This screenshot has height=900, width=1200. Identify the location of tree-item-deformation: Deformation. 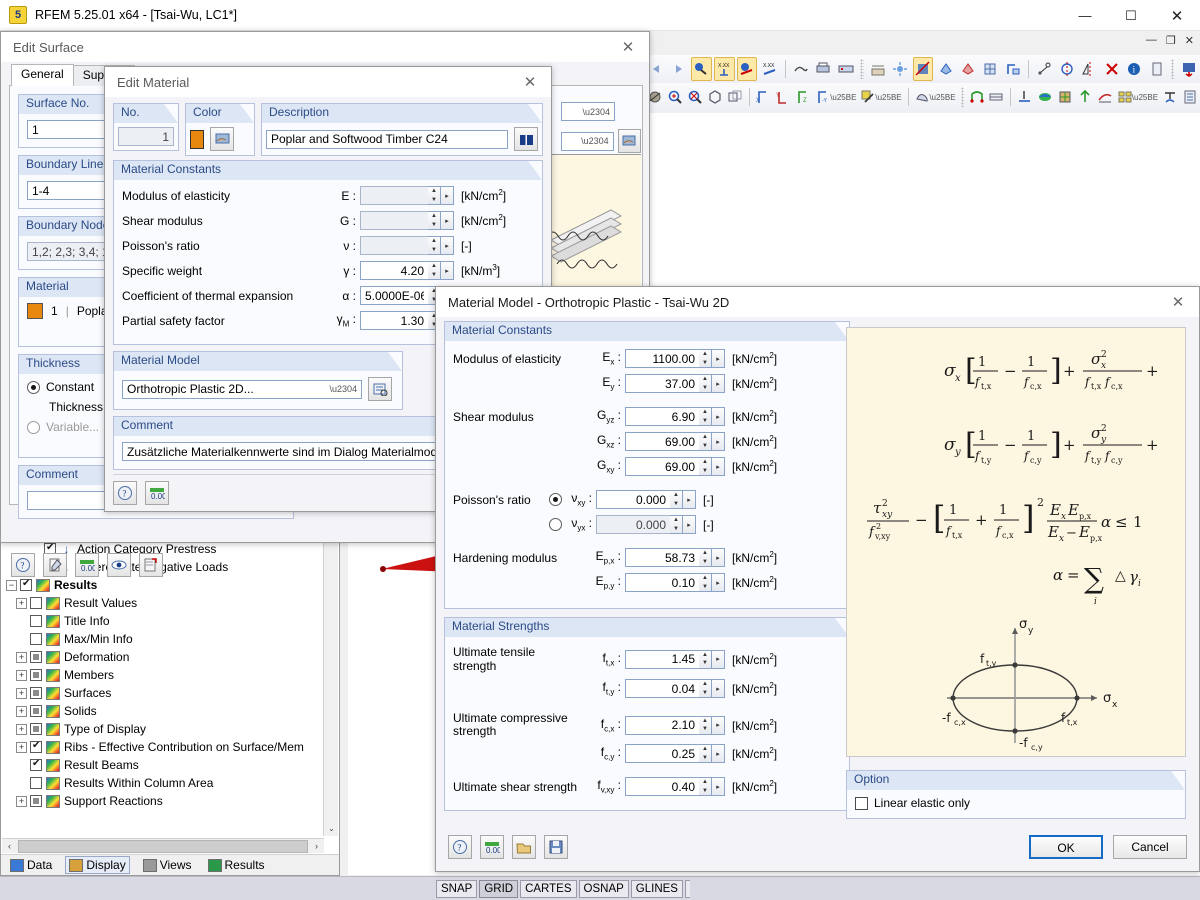
(163, 657).